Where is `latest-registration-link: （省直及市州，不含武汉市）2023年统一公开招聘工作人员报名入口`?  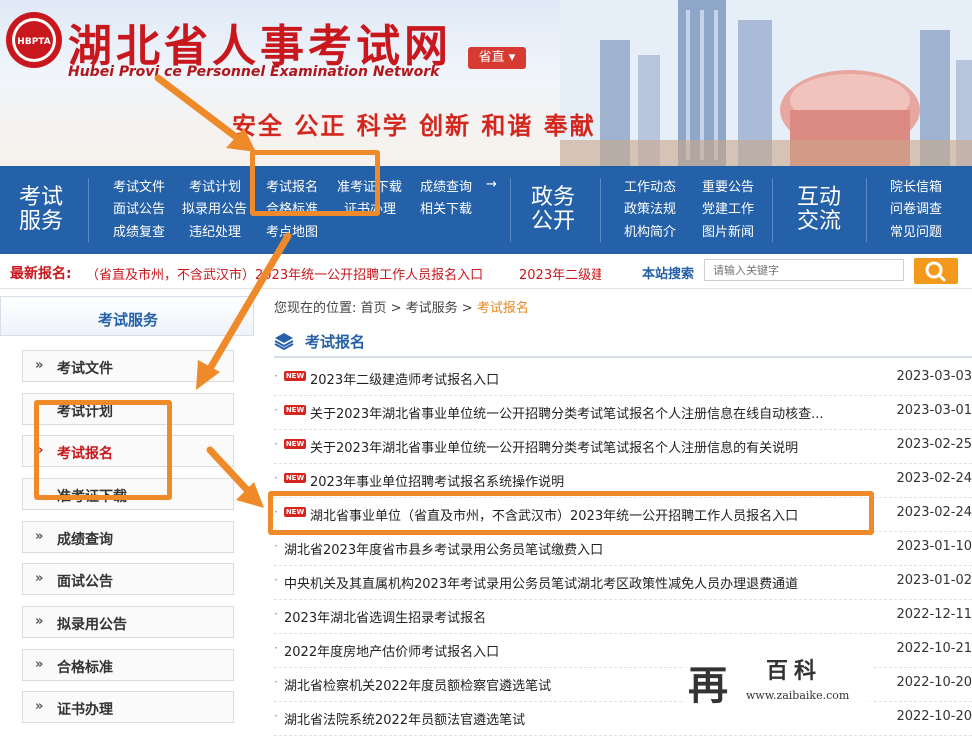 latest-registration-link: （省直及市州，不含武汉市）2023年统一公开招聘工作人员报名入口 is located at coordinates (284, 273).